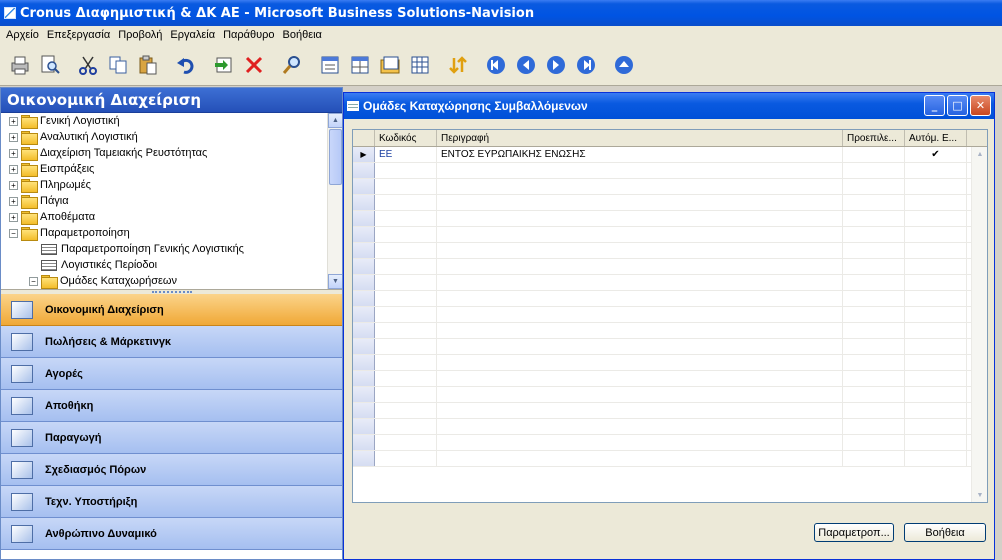 The image size is (1002, 560). Describe the element at coordinates (335, 157) in the screenshot. I see `scroll-thumb` at that location.